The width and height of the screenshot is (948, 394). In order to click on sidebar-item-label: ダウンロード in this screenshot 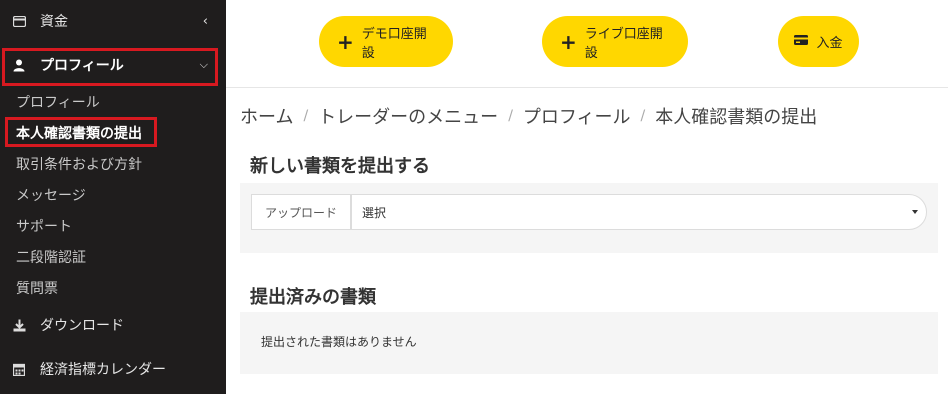, I will do `click(82, 326)`.